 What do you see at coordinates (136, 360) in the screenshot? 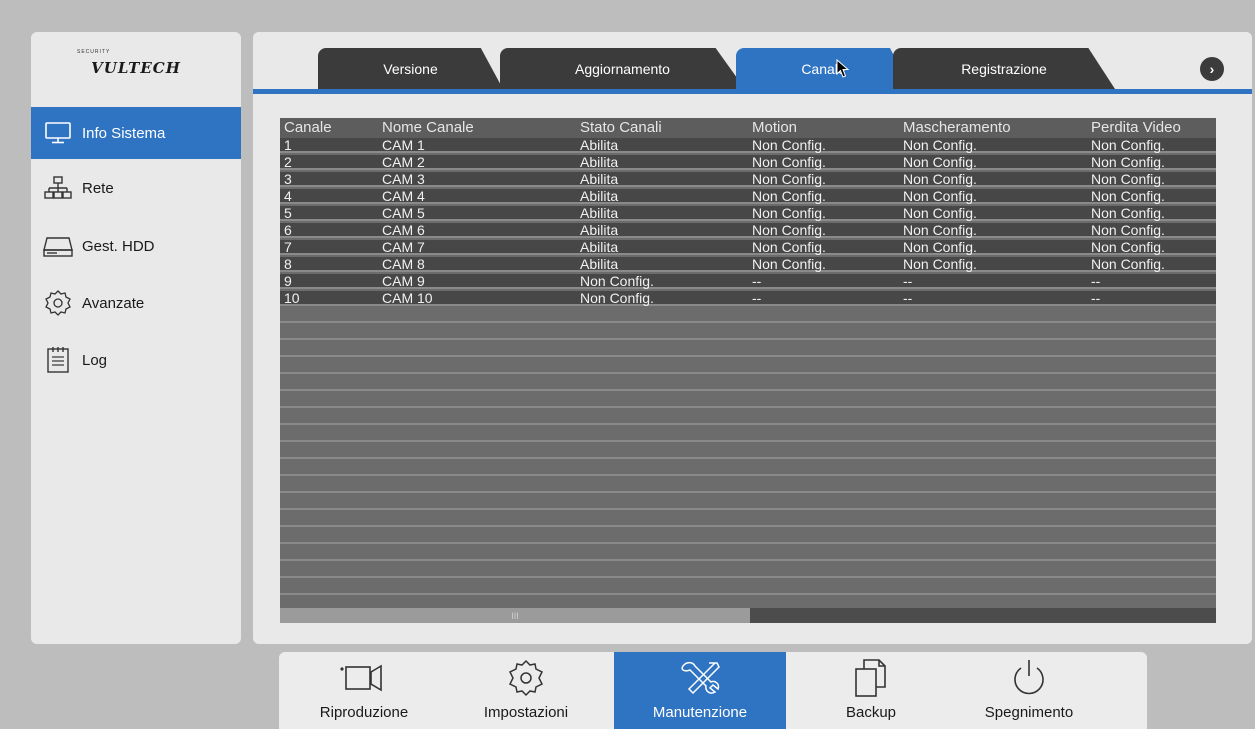
I see `sidebar-item-log: Log` at bounding box center [136, 360].